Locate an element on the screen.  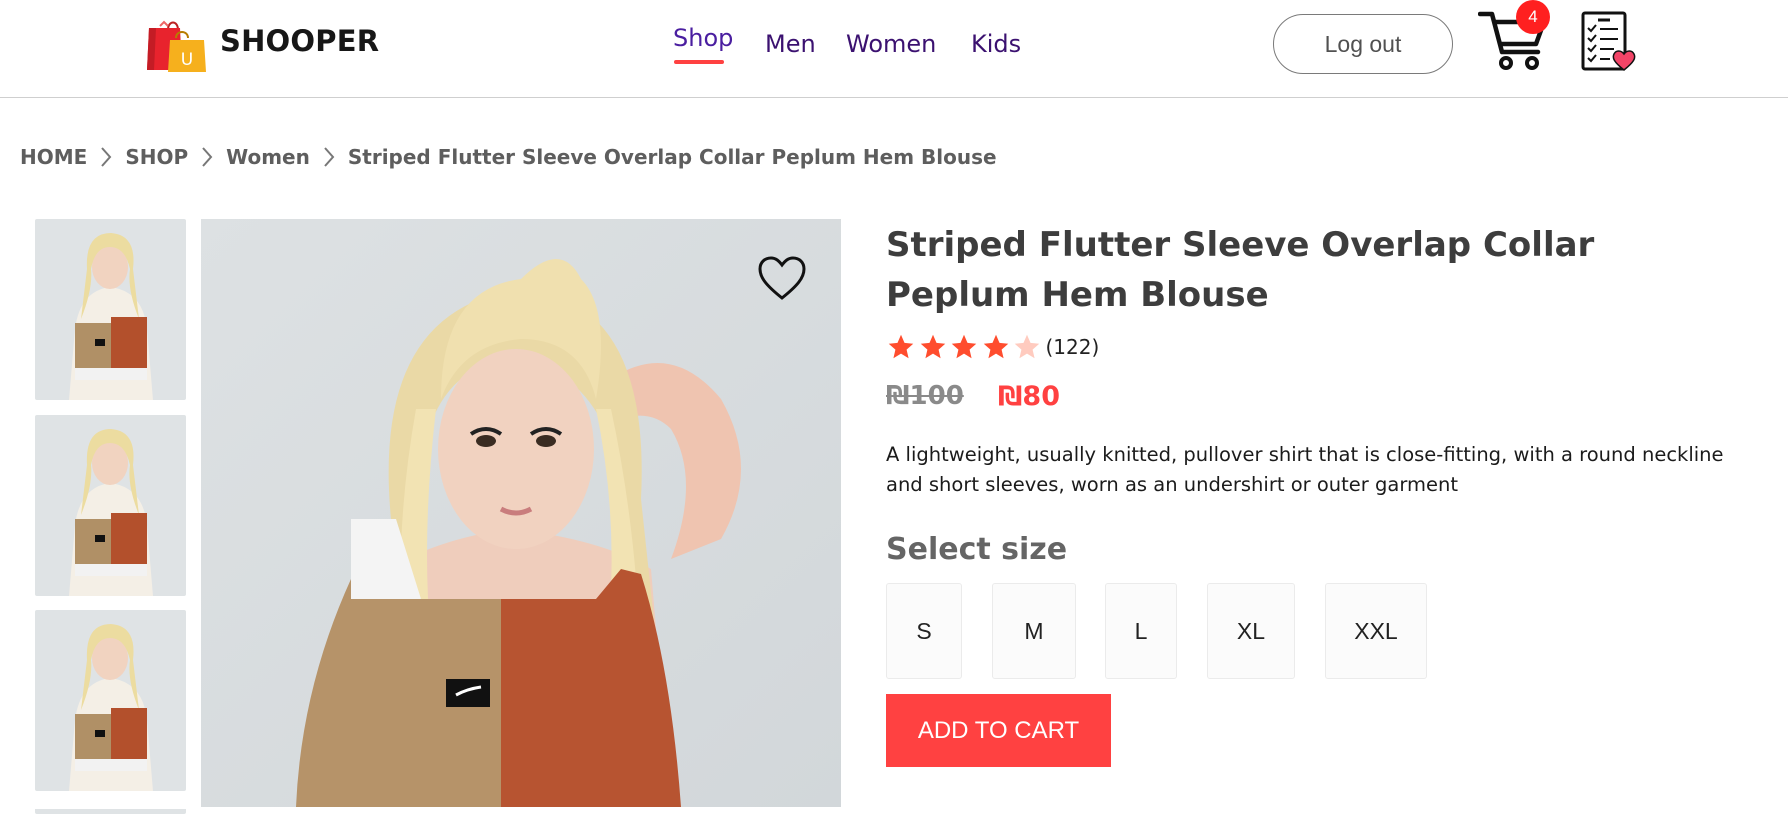
size-option-l: L is located at coordinates (1141, 631).